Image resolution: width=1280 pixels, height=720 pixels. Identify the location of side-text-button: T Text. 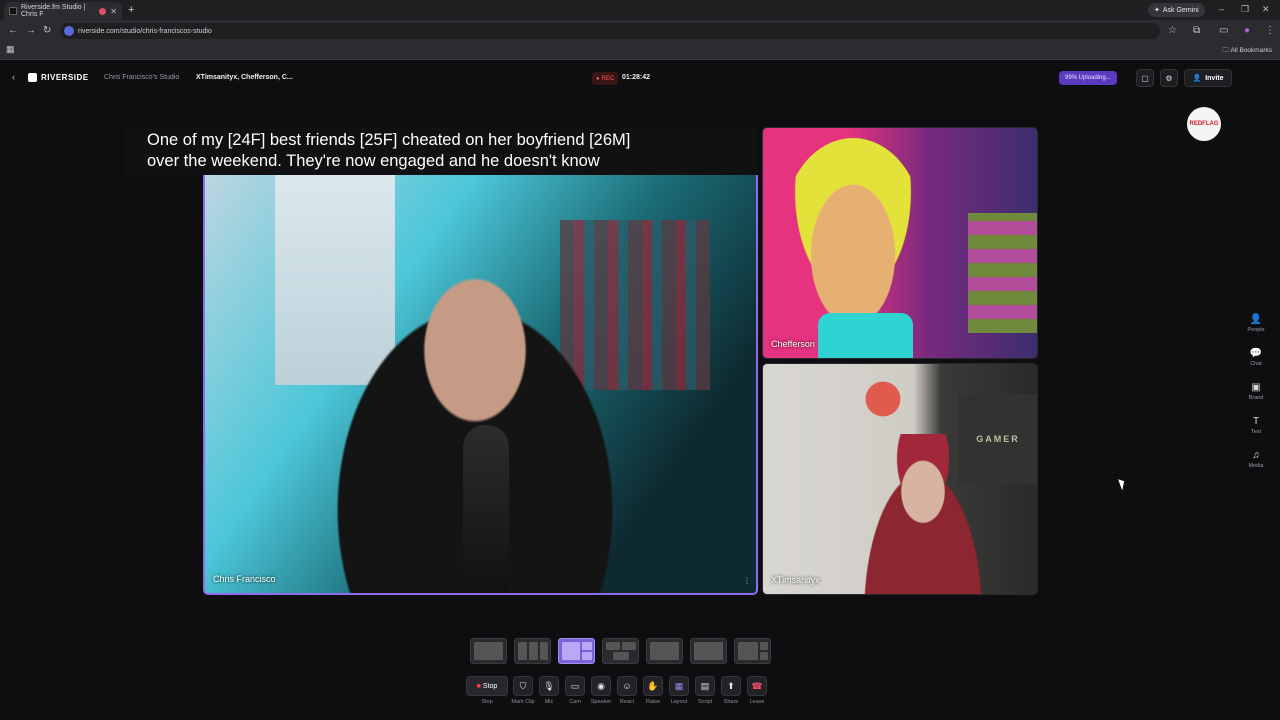
(1256, 425).